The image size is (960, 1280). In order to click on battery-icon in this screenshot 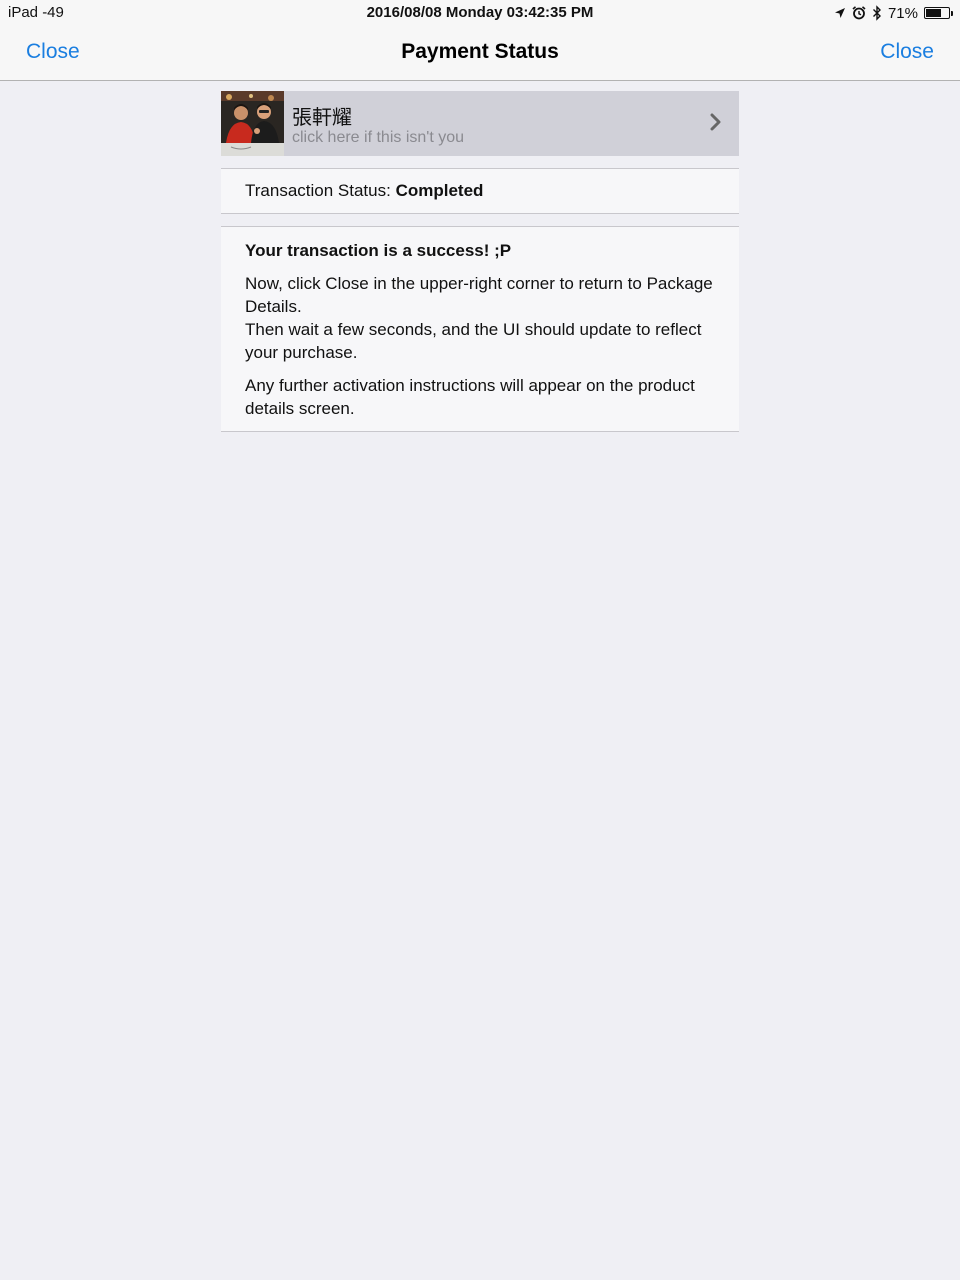, I will do `click(938, 13)`.